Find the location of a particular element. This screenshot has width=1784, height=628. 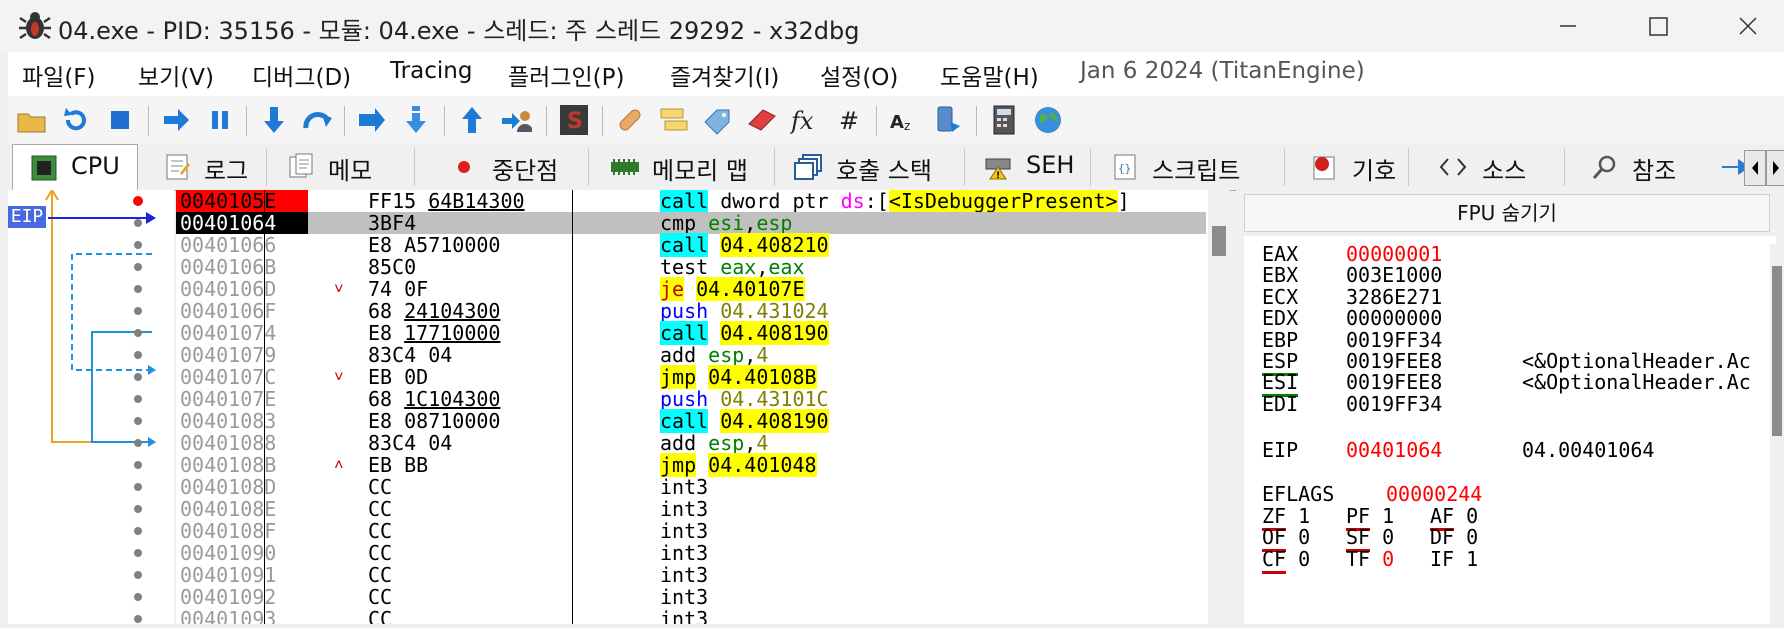

disasm-row: 00401092 CC int3 is located at coordinates (691, 597).